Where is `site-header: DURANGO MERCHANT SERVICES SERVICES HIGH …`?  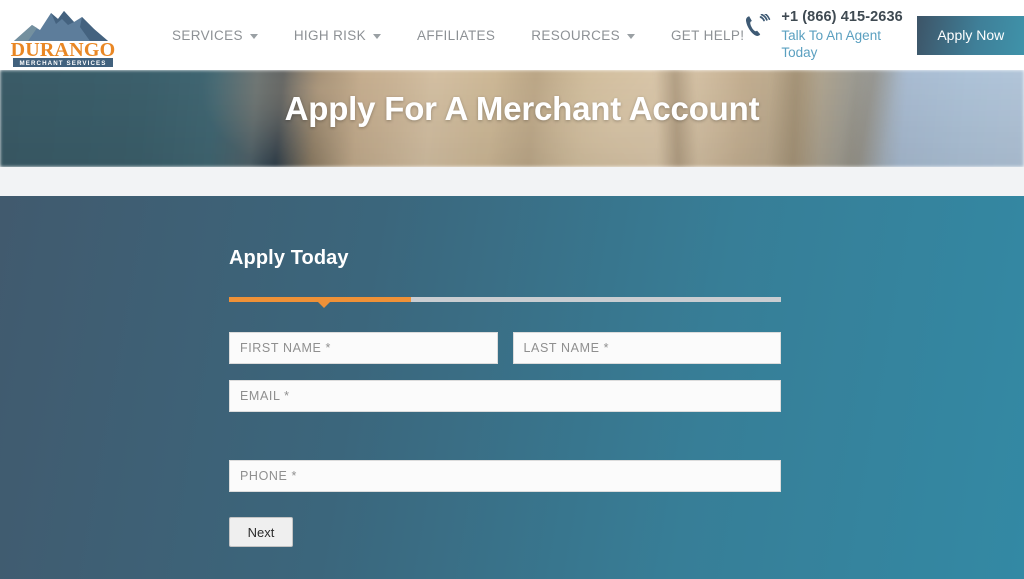
site-header: DURANGO MERCHANT SERVICES SERVICES HIGH … is located at coordinates (512, 35).